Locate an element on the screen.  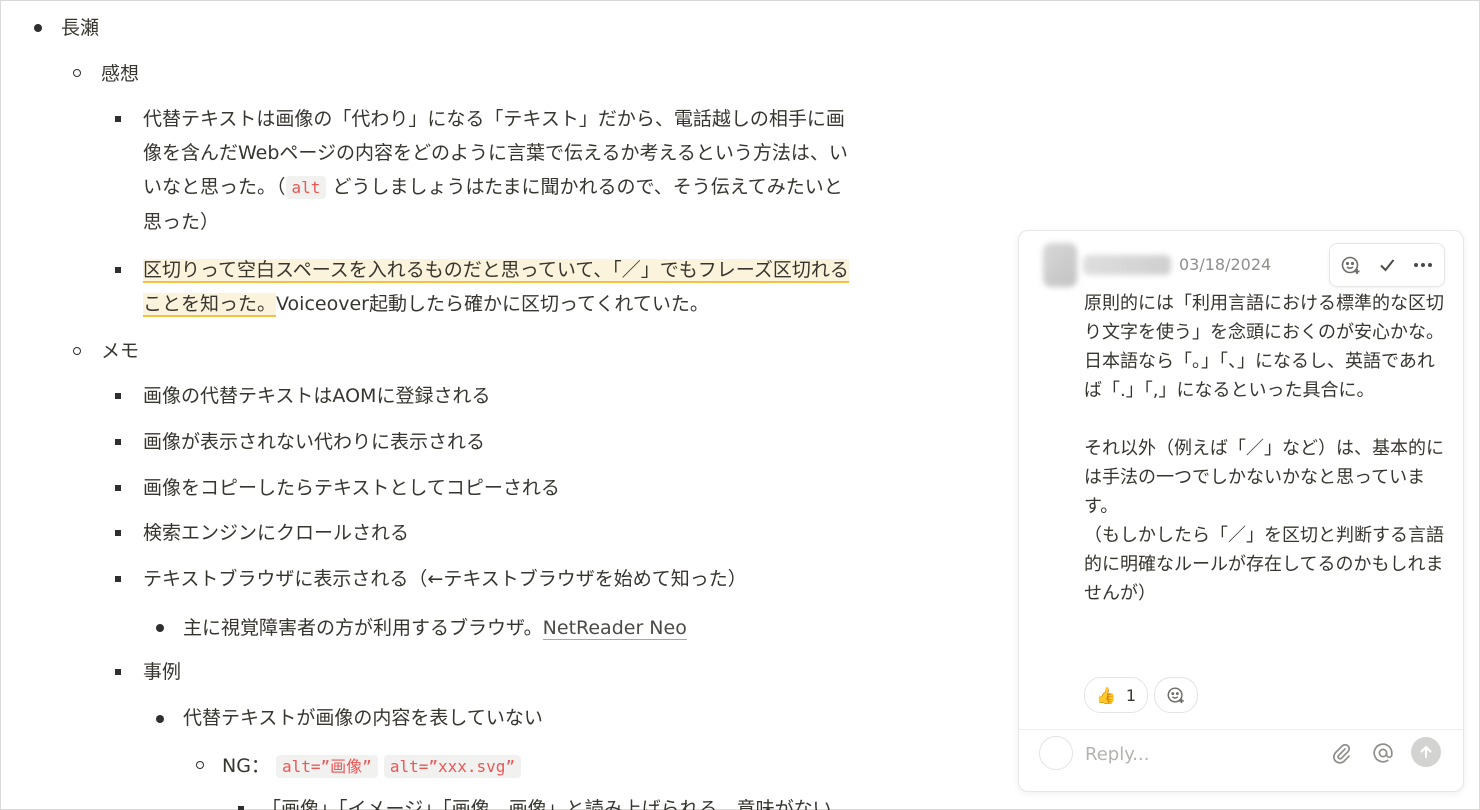
list-item: 画像をコピーしたらテキストとしてコピーされる is located at coordinates (351, 488).